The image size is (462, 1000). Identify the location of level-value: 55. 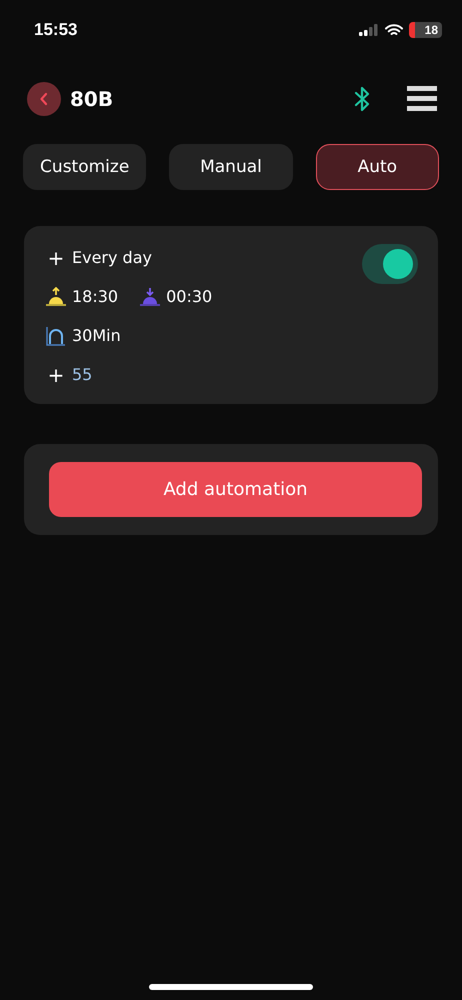
(82, 374).